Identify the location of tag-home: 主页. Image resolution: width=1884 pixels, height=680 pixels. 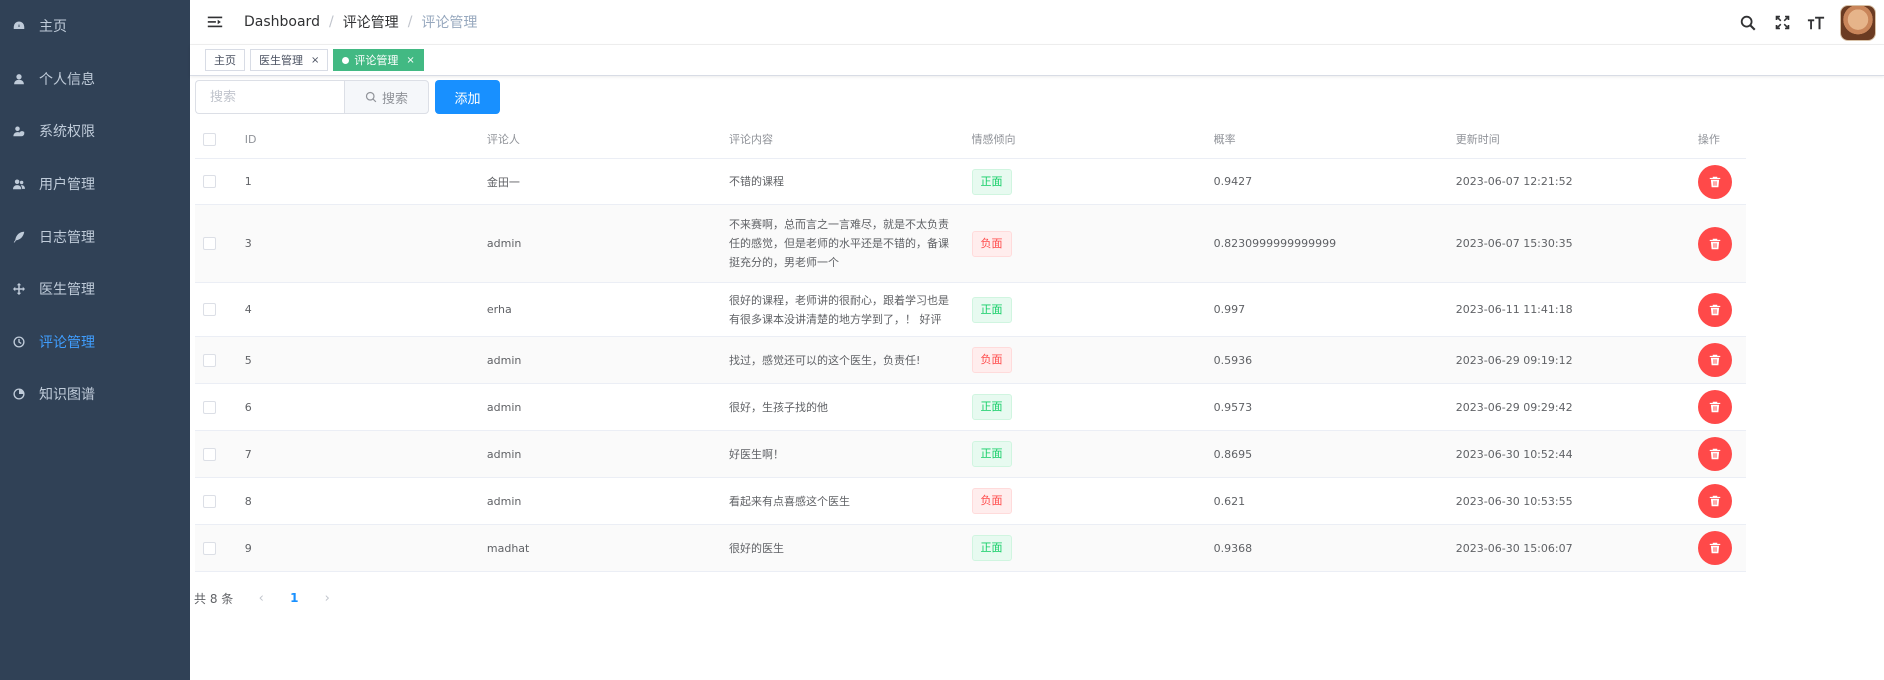
(225, 60).